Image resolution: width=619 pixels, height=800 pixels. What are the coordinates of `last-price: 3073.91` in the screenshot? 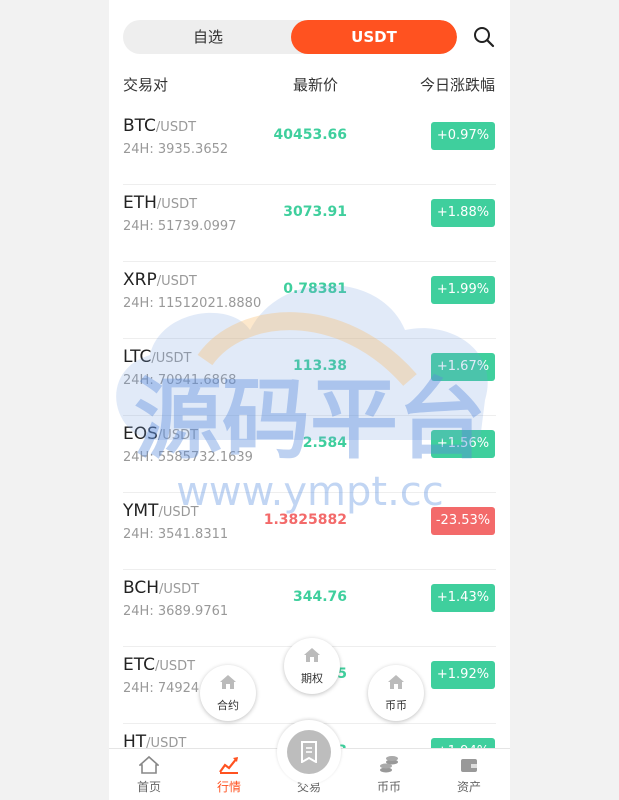 It's located at (315, 212).